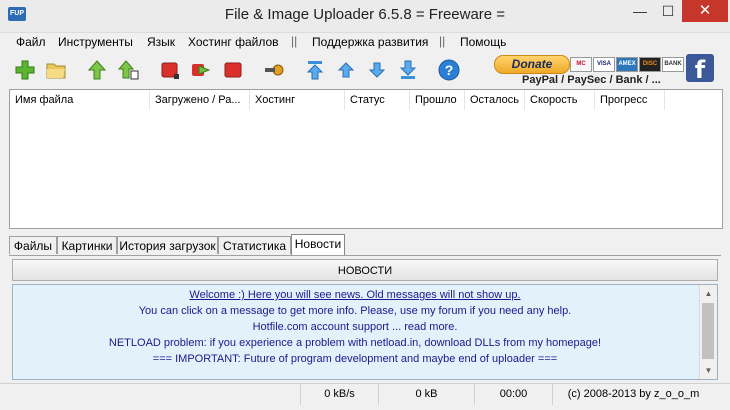 This screenshot has width=730, height=410. I want to click on maximize-button: ☐, so click(668, 11).